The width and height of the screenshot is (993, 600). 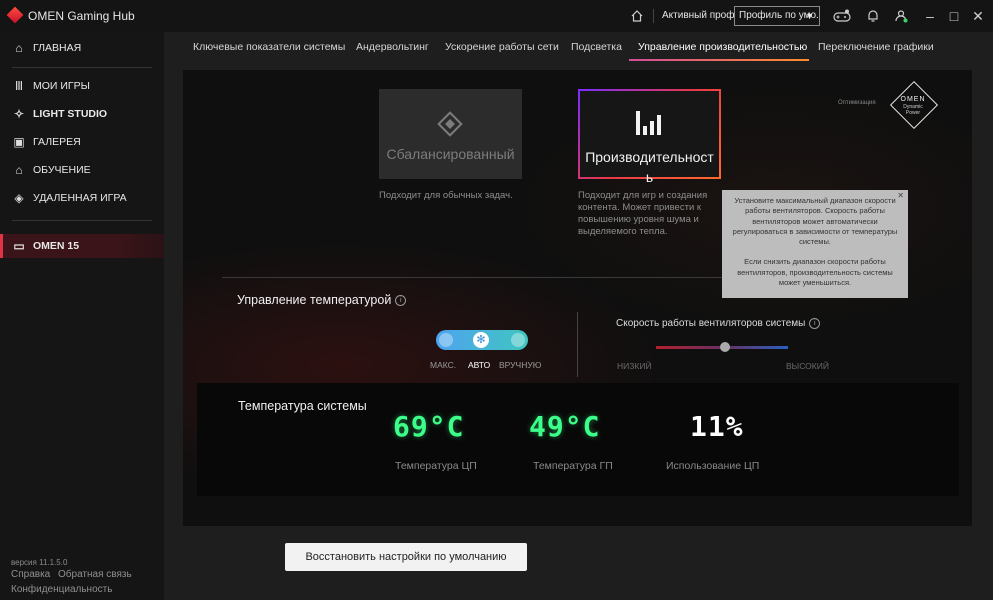 What do you see at coordinates (19, 246) in the screenshot?
I see `laptop-icon: ▭` at bounding box center [19, 246].